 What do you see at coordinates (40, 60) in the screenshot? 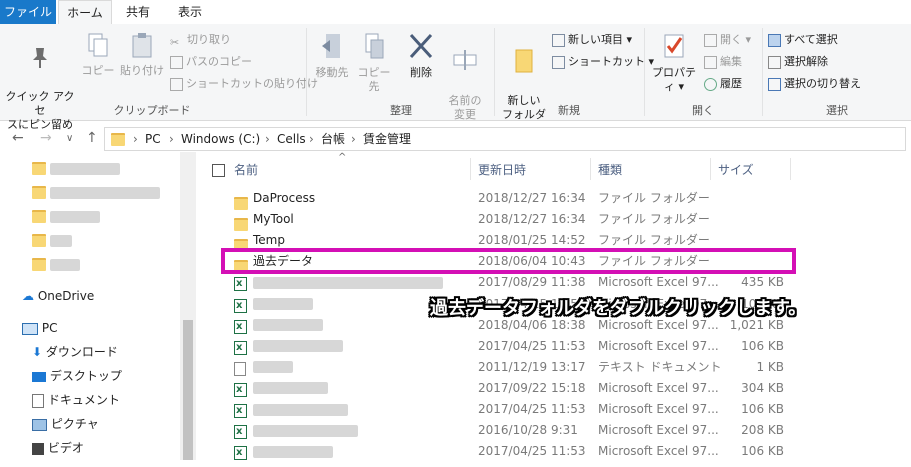
I see `pin-icon` at bounding box center [40, 60].